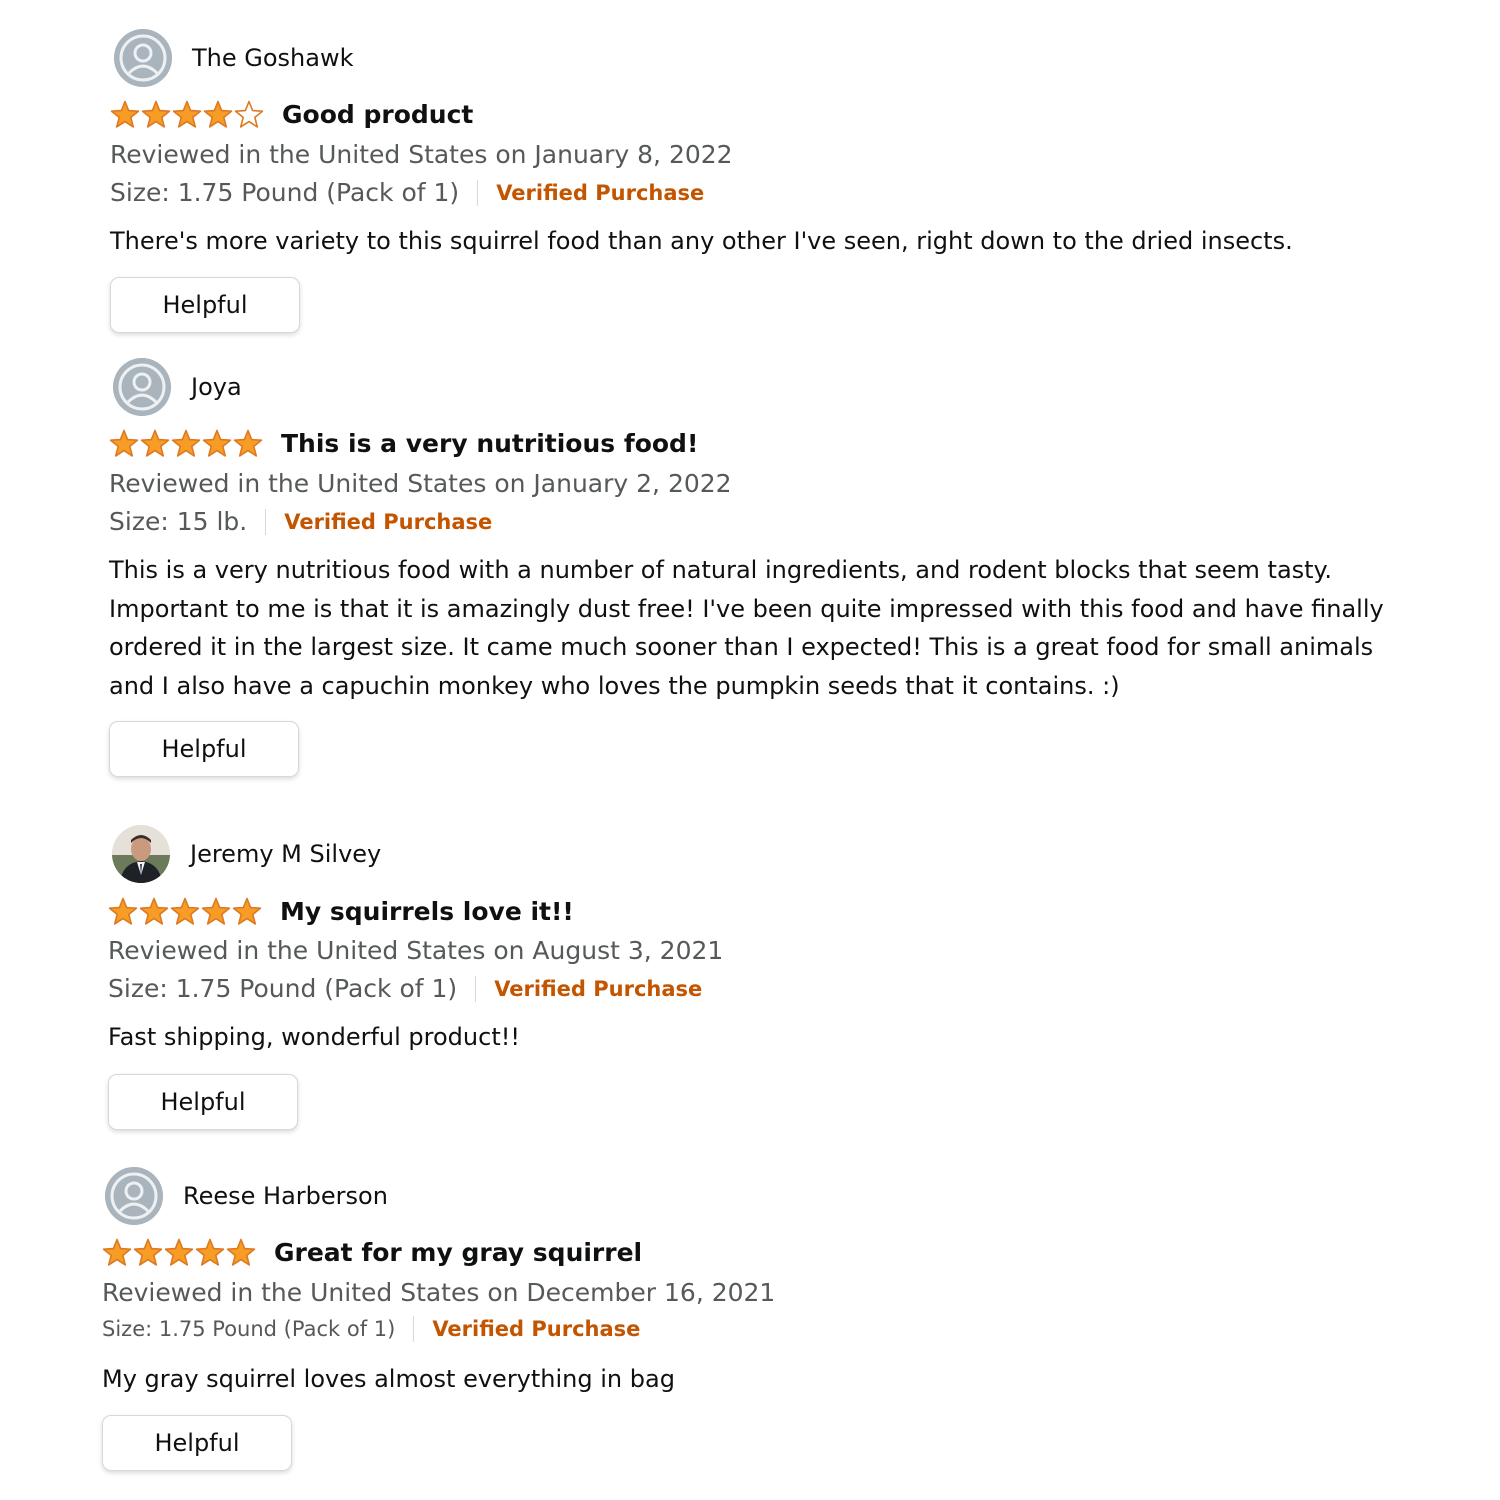 This screenshot has width=1500, height=1500. What do you see at coordinates (177, 387) in the screenshot?
I see `reviewer-profile: Joya` at bounding box center [177, 387].